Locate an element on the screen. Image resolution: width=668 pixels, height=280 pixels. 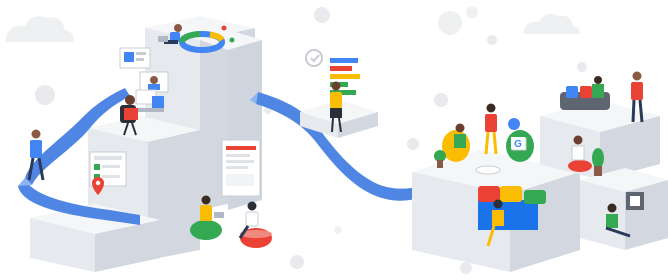
document-panel is located at coordinates (241, 168).